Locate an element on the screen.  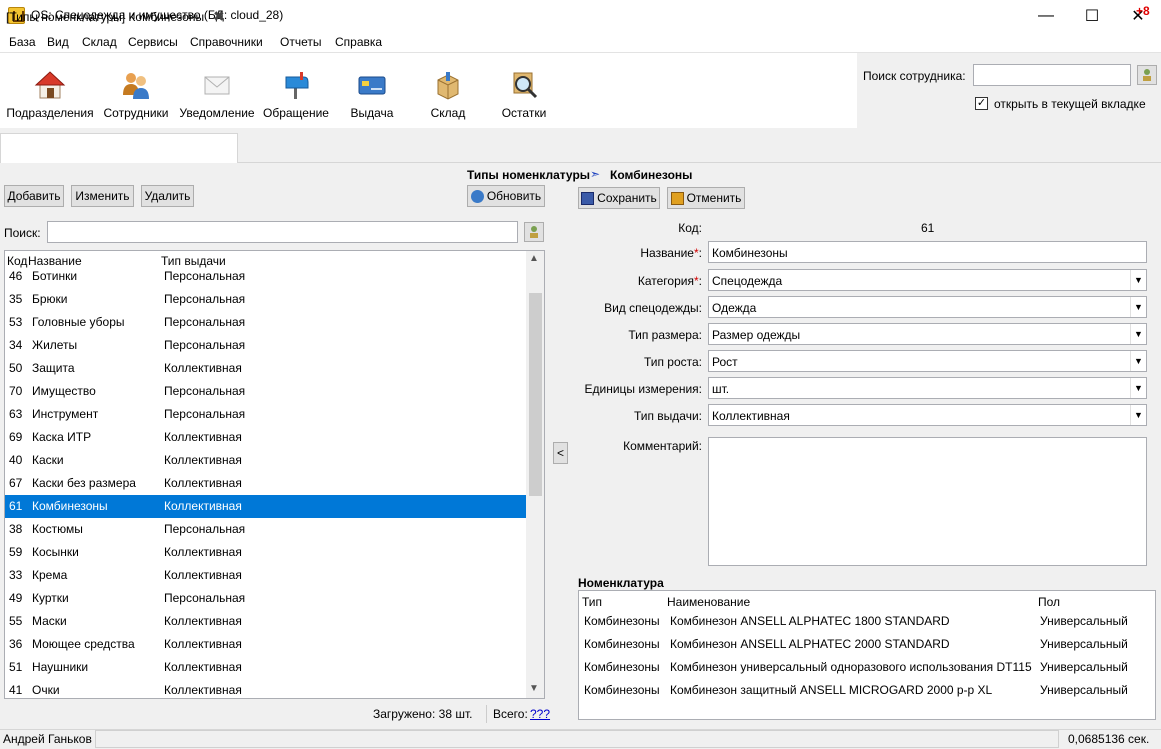
minimize-button: — is located at coordinates (1046, 15).